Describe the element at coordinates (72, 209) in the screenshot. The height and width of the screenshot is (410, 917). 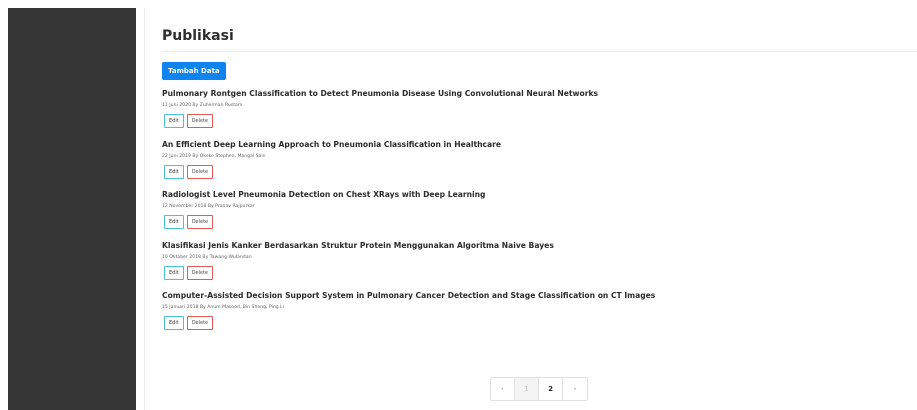
I see `sidebar` at that location.